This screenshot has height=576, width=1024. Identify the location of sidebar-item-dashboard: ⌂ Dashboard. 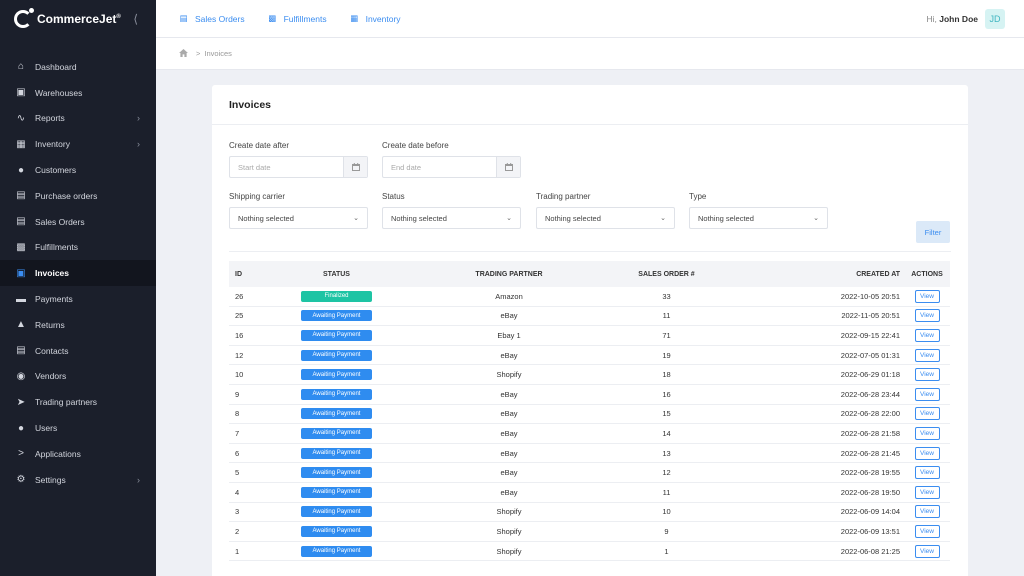
(78, 67).